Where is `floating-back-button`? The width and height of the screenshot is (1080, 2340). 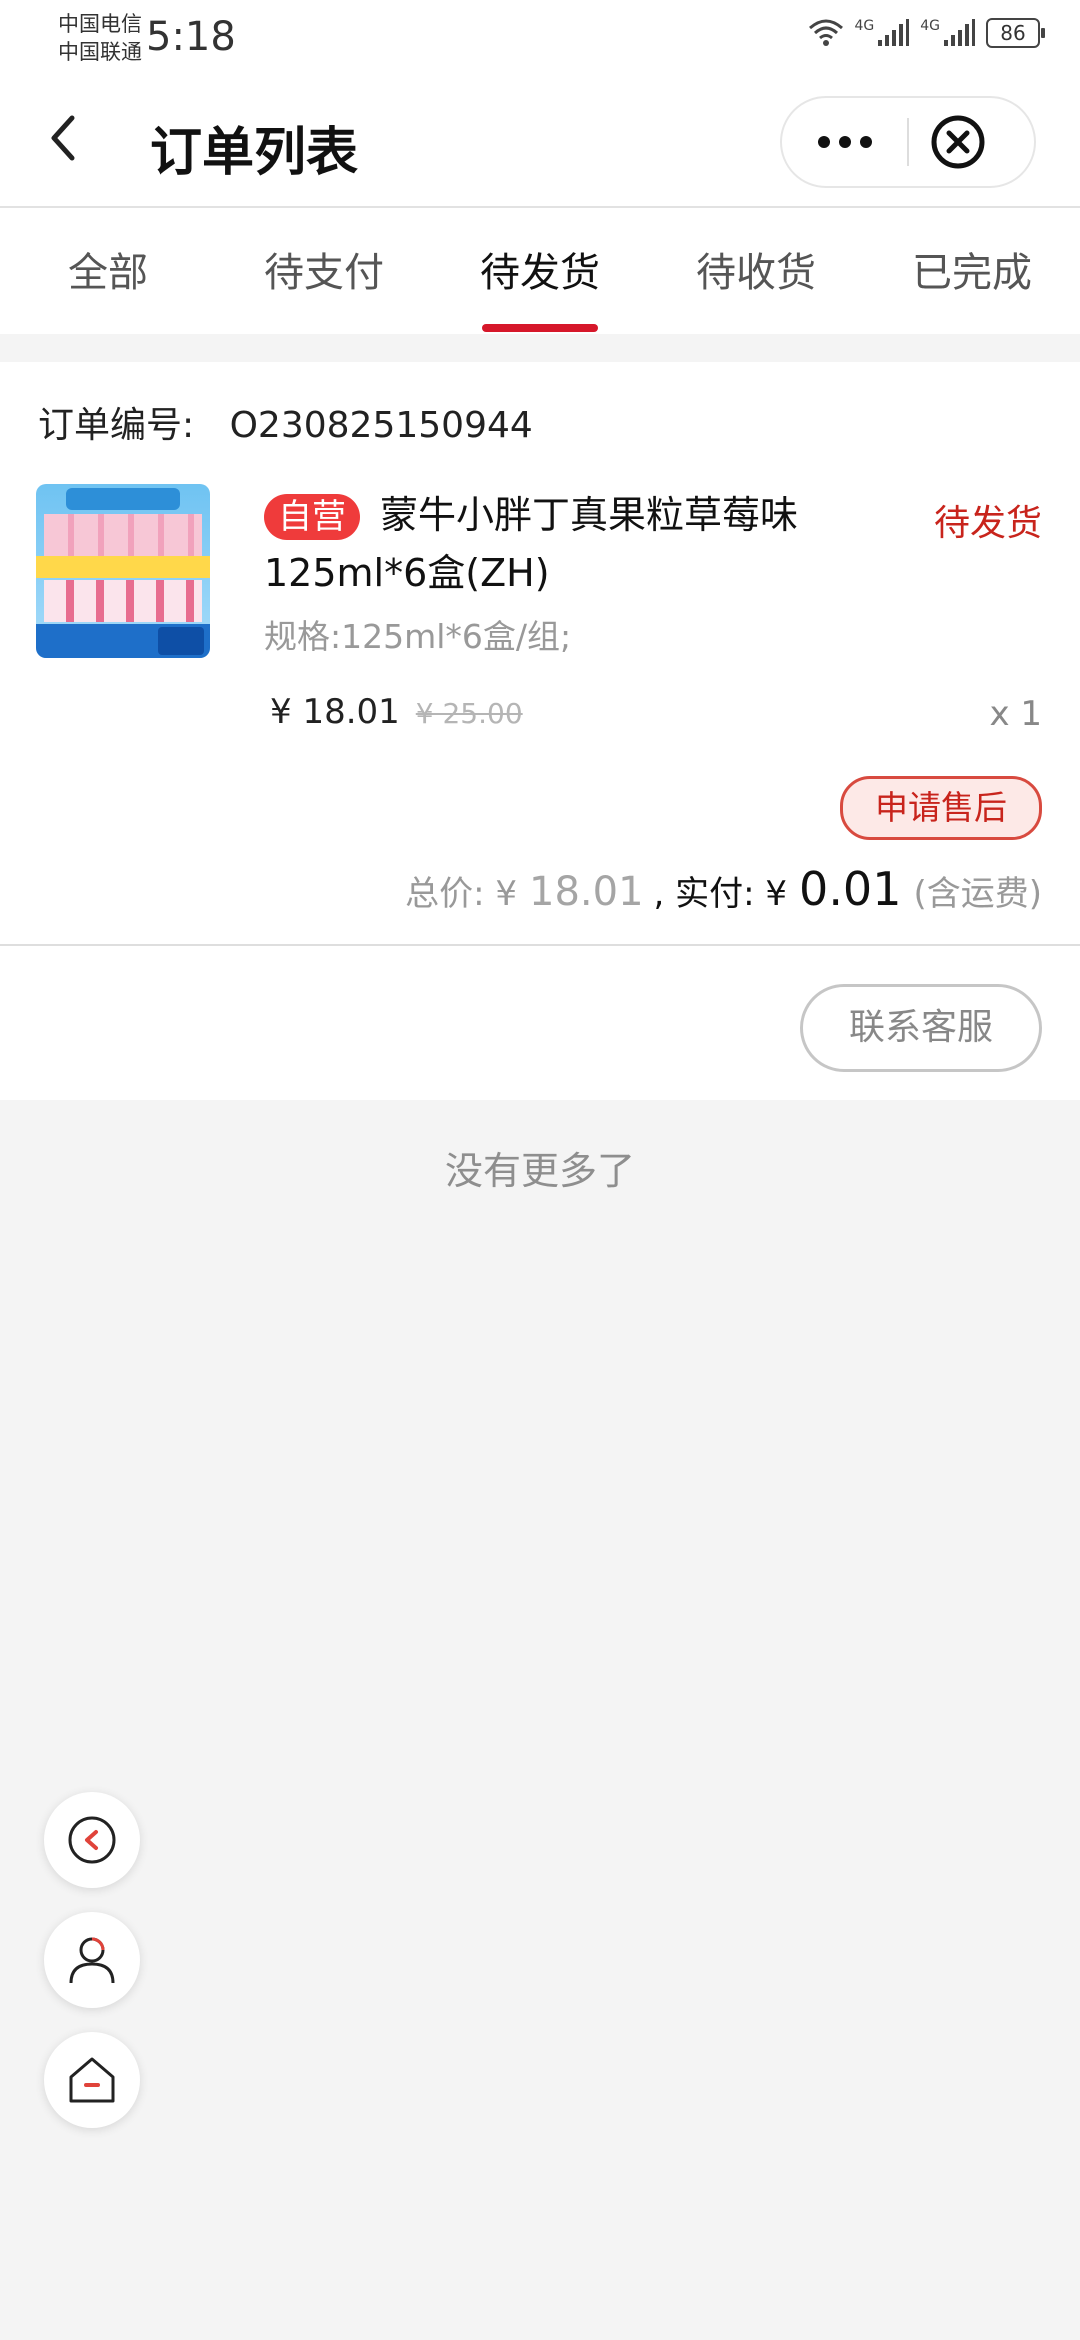 floating-back-button is located at coordinates (92, 1840).